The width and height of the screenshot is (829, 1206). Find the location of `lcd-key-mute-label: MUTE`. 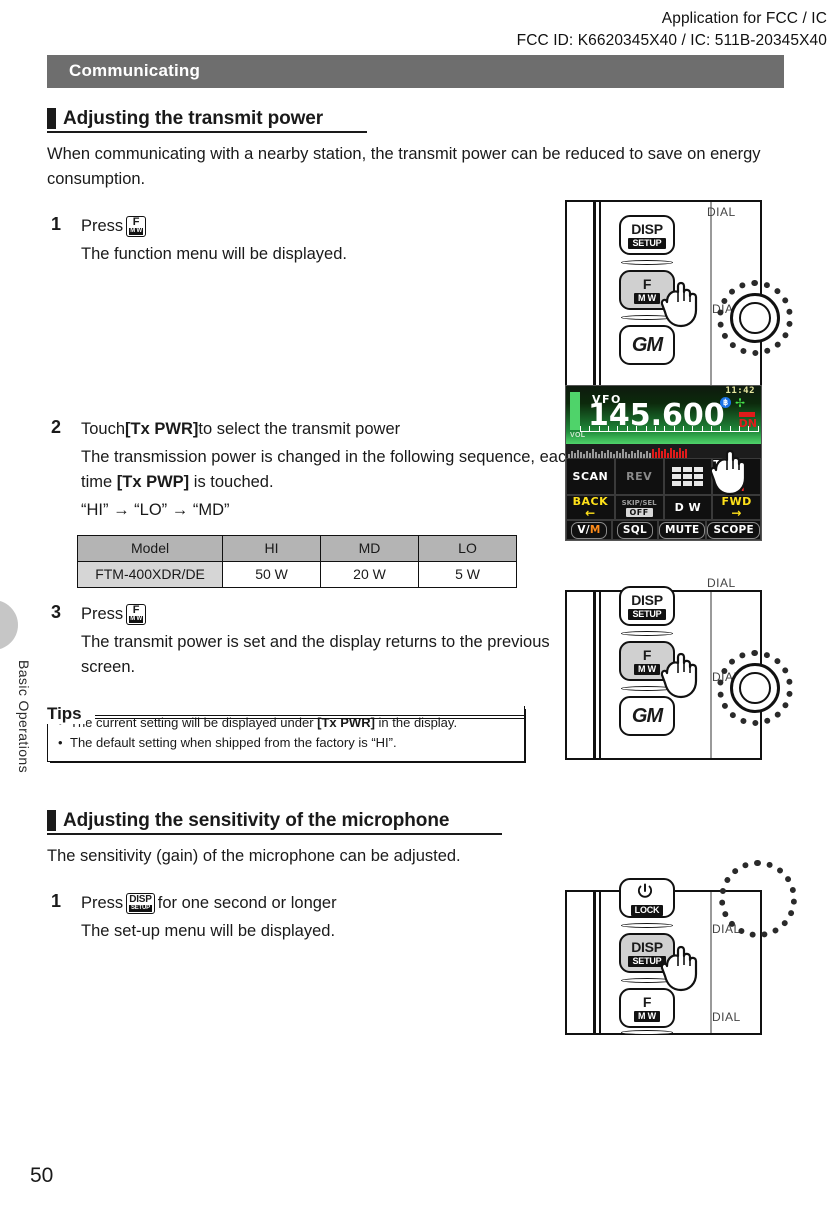

lcd-key-mute-label: MUTE is located at coordinates (682, 530).